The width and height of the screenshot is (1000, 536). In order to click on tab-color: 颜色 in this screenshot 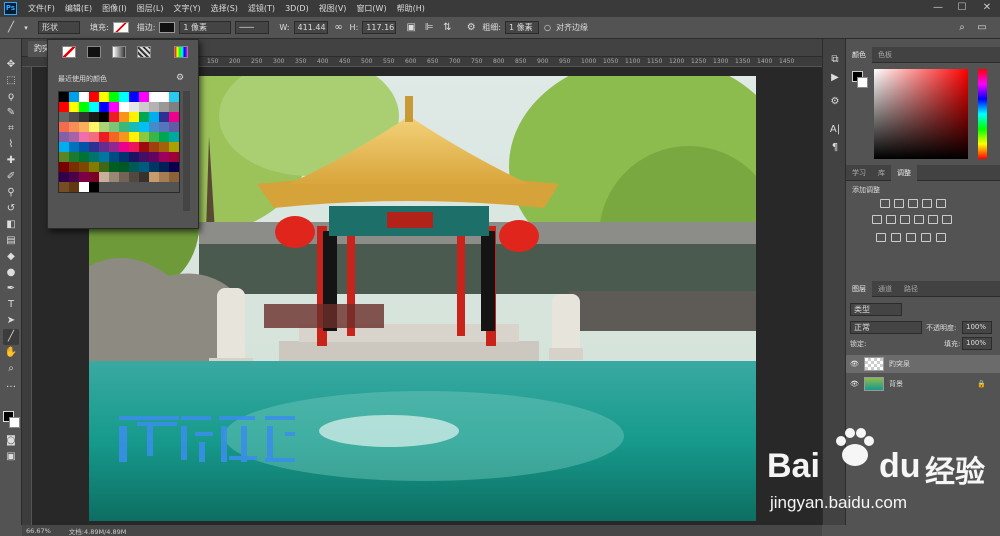, I will do `click(859, 54)`.